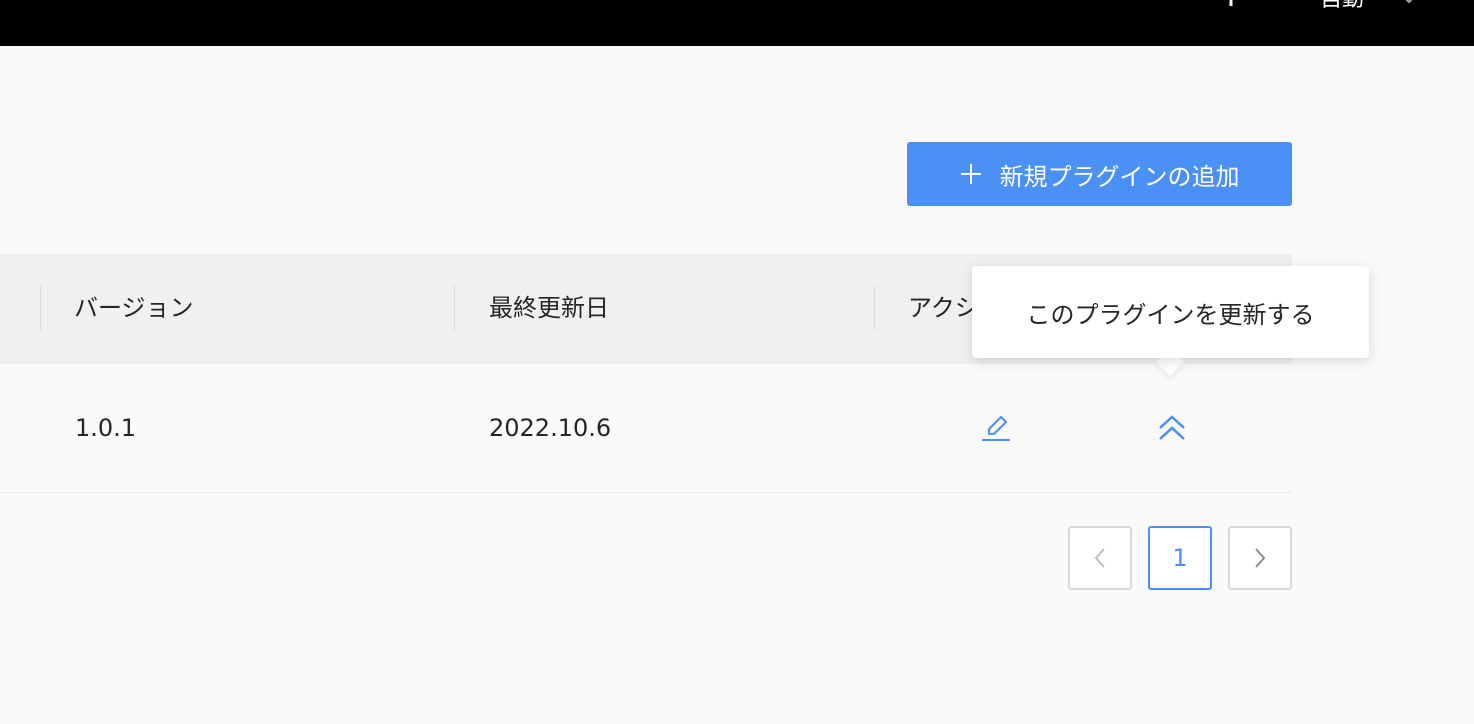 This screenshot has width=1474, height=724. Describe the element at coordinates (1342, 7) in the screenshot. I see `language-selector: 自動` at that location.